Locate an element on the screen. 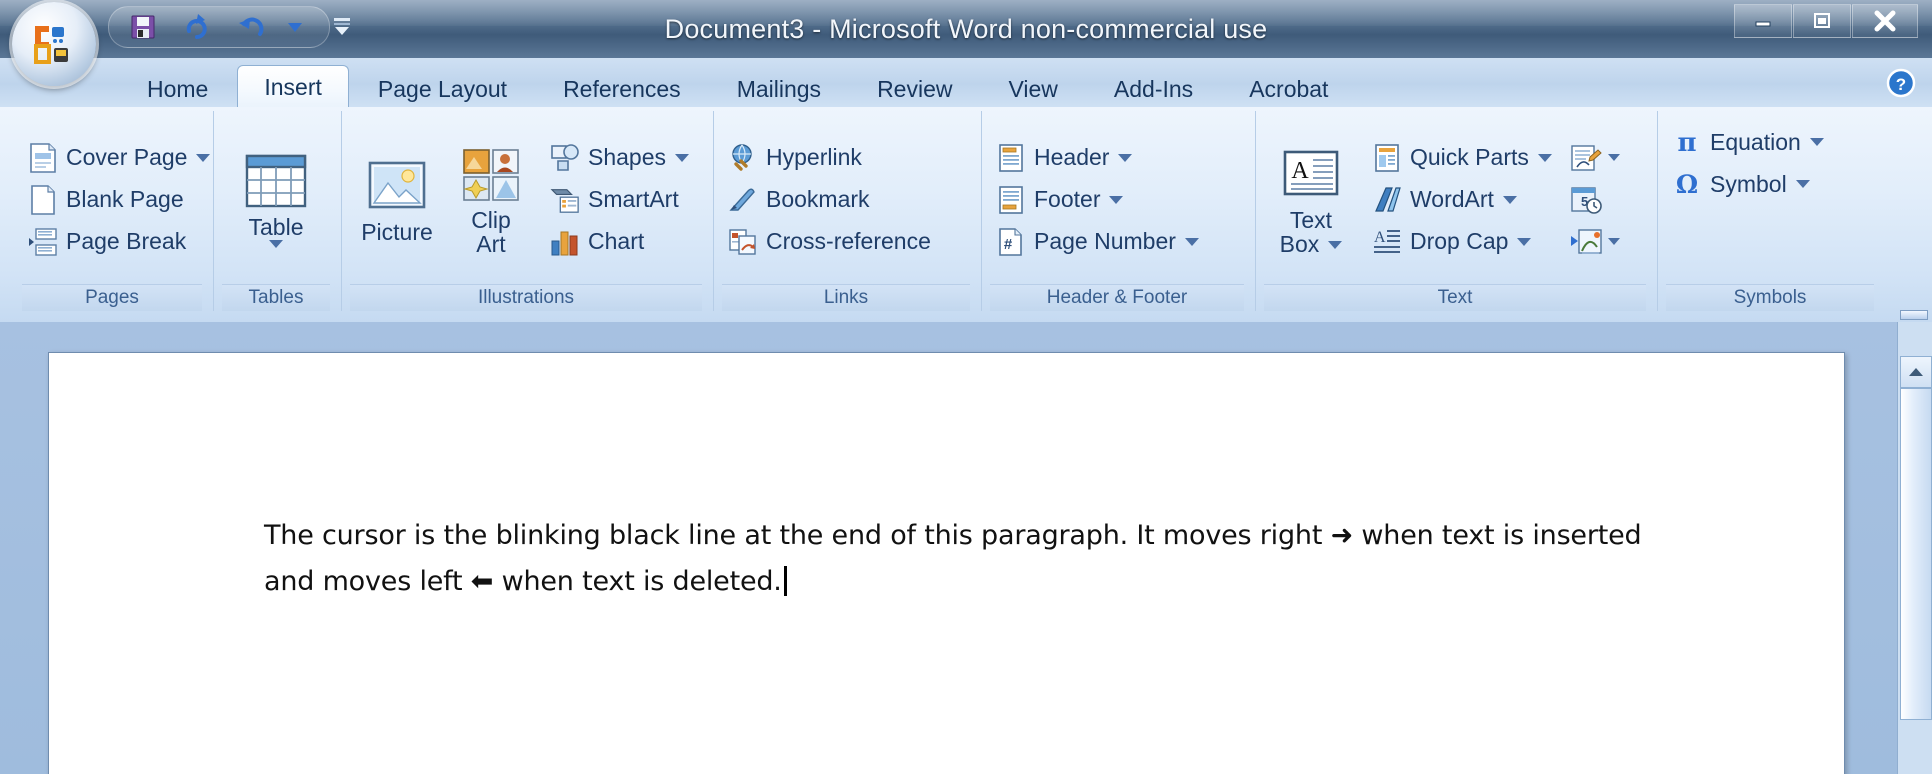 This screenshot has width=1932, height=774. smartart-button: SmartArt is located at coordinates (619, 200).